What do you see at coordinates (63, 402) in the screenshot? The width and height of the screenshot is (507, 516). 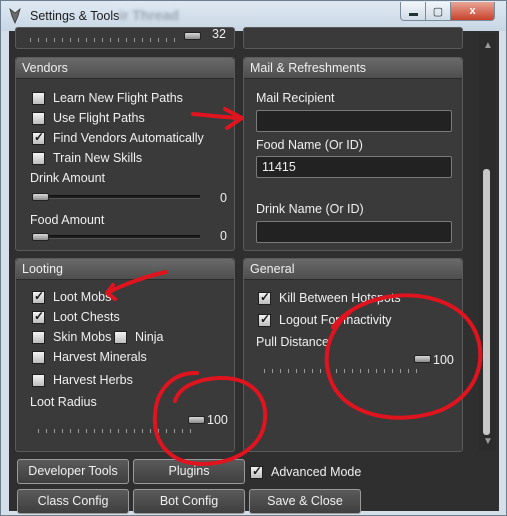 I see `loot-radius-label: Loot Radius` at bounding box center [63, 402].